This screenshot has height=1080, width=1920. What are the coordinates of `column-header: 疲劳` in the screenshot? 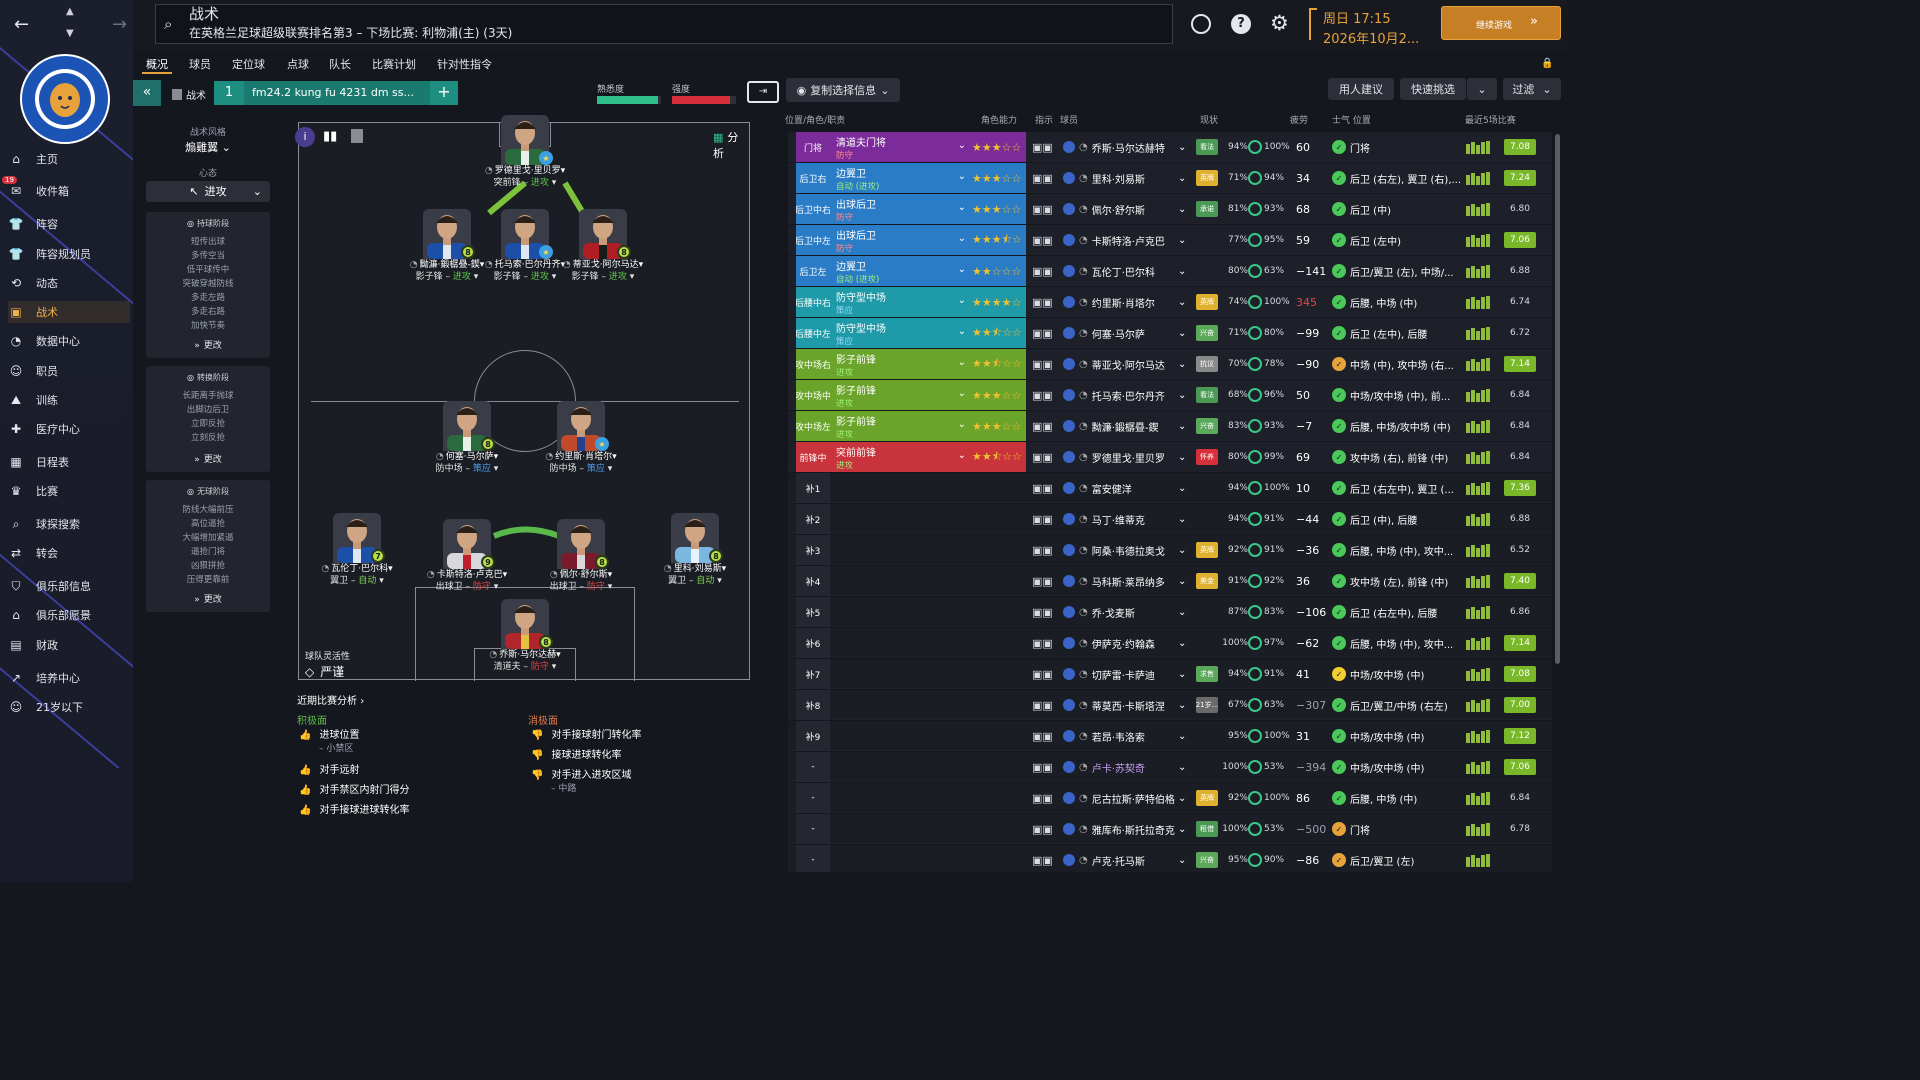 It's located at (1299, 119).